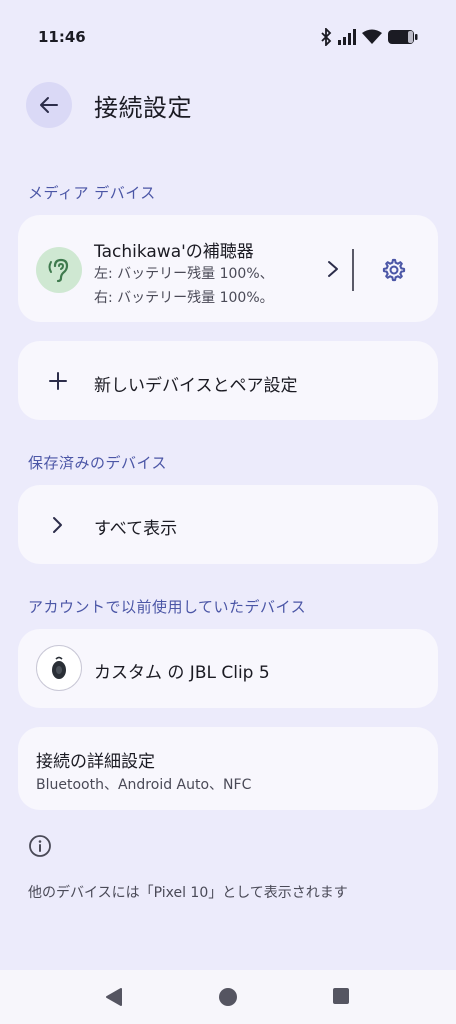 The height and width of the screenshot is (1024, 456). I want to click on battery-icon, so click(403, 37).